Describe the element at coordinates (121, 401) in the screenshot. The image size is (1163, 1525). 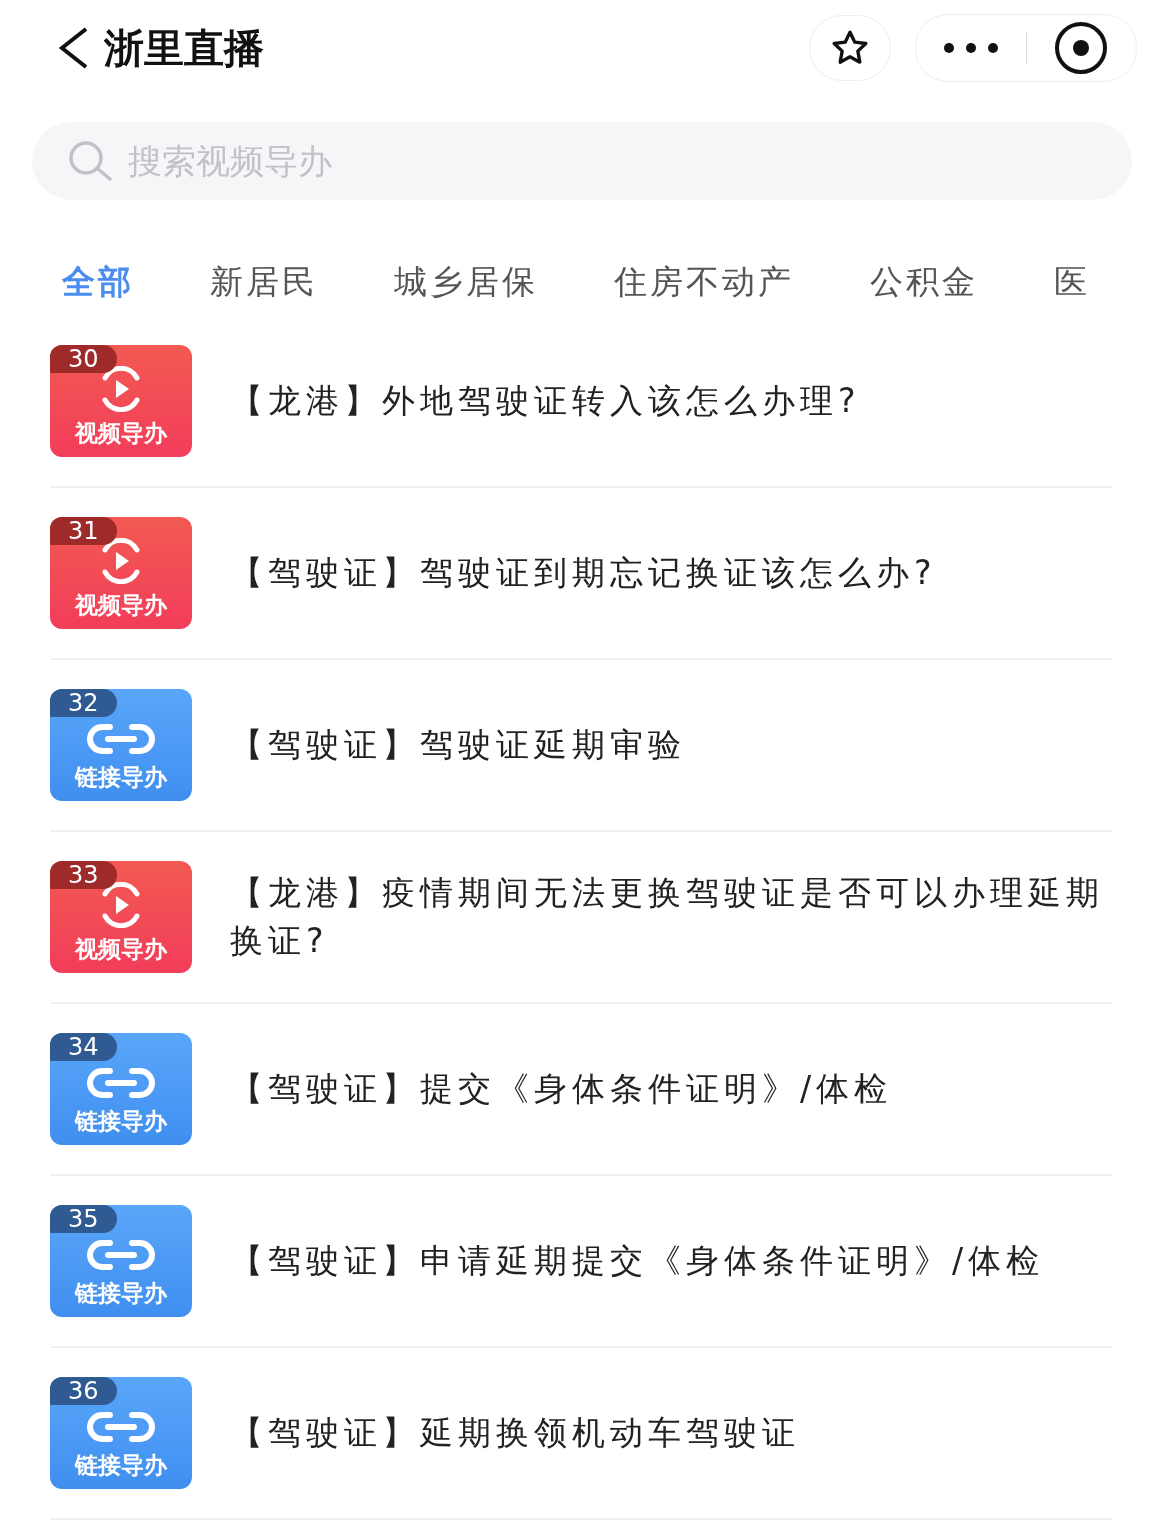
I see `thumbnail-tile: 30 视频导办` at that location.